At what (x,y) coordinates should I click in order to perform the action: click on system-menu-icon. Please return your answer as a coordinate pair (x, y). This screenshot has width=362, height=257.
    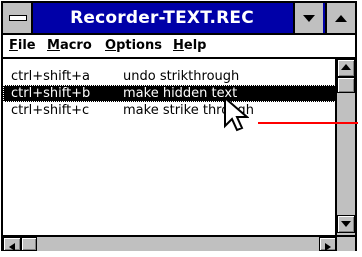
    Looking at the image, I should click on (18, 18).